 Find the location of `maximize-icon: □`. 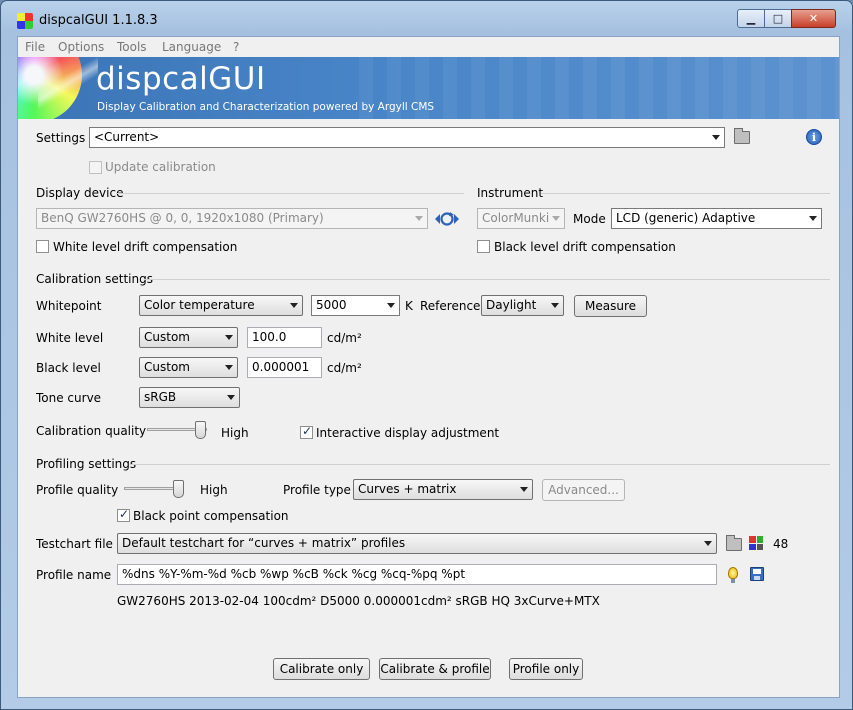

maximize-icon: □ is located at coordinates (778, 18).